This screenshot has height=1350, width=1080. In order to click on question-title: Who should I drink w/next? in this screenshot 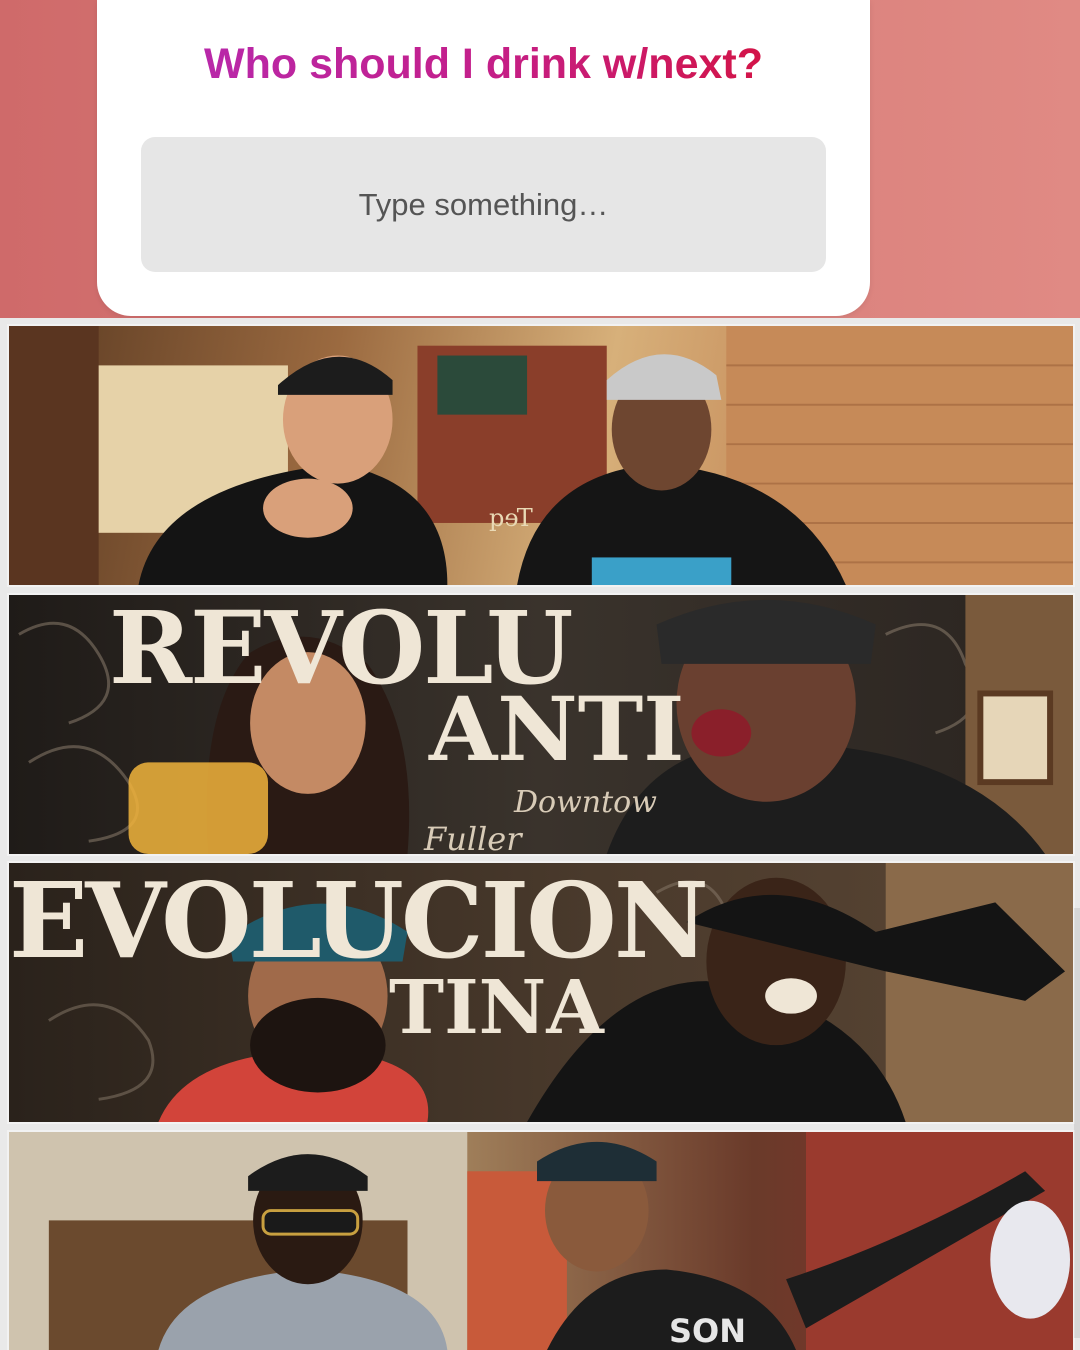, I will do `click(483, 64)`.